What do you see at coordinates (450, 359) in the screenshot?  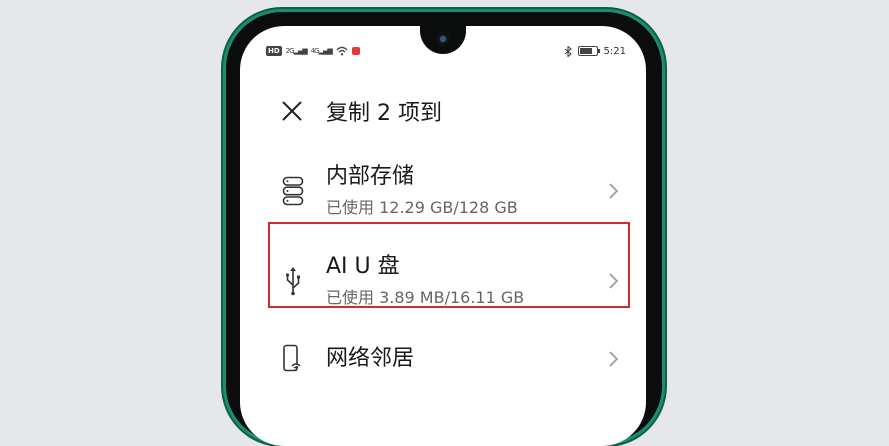 I see `list-item-network-neighborhood: 网络邻居` at bounding box center [450, 359].